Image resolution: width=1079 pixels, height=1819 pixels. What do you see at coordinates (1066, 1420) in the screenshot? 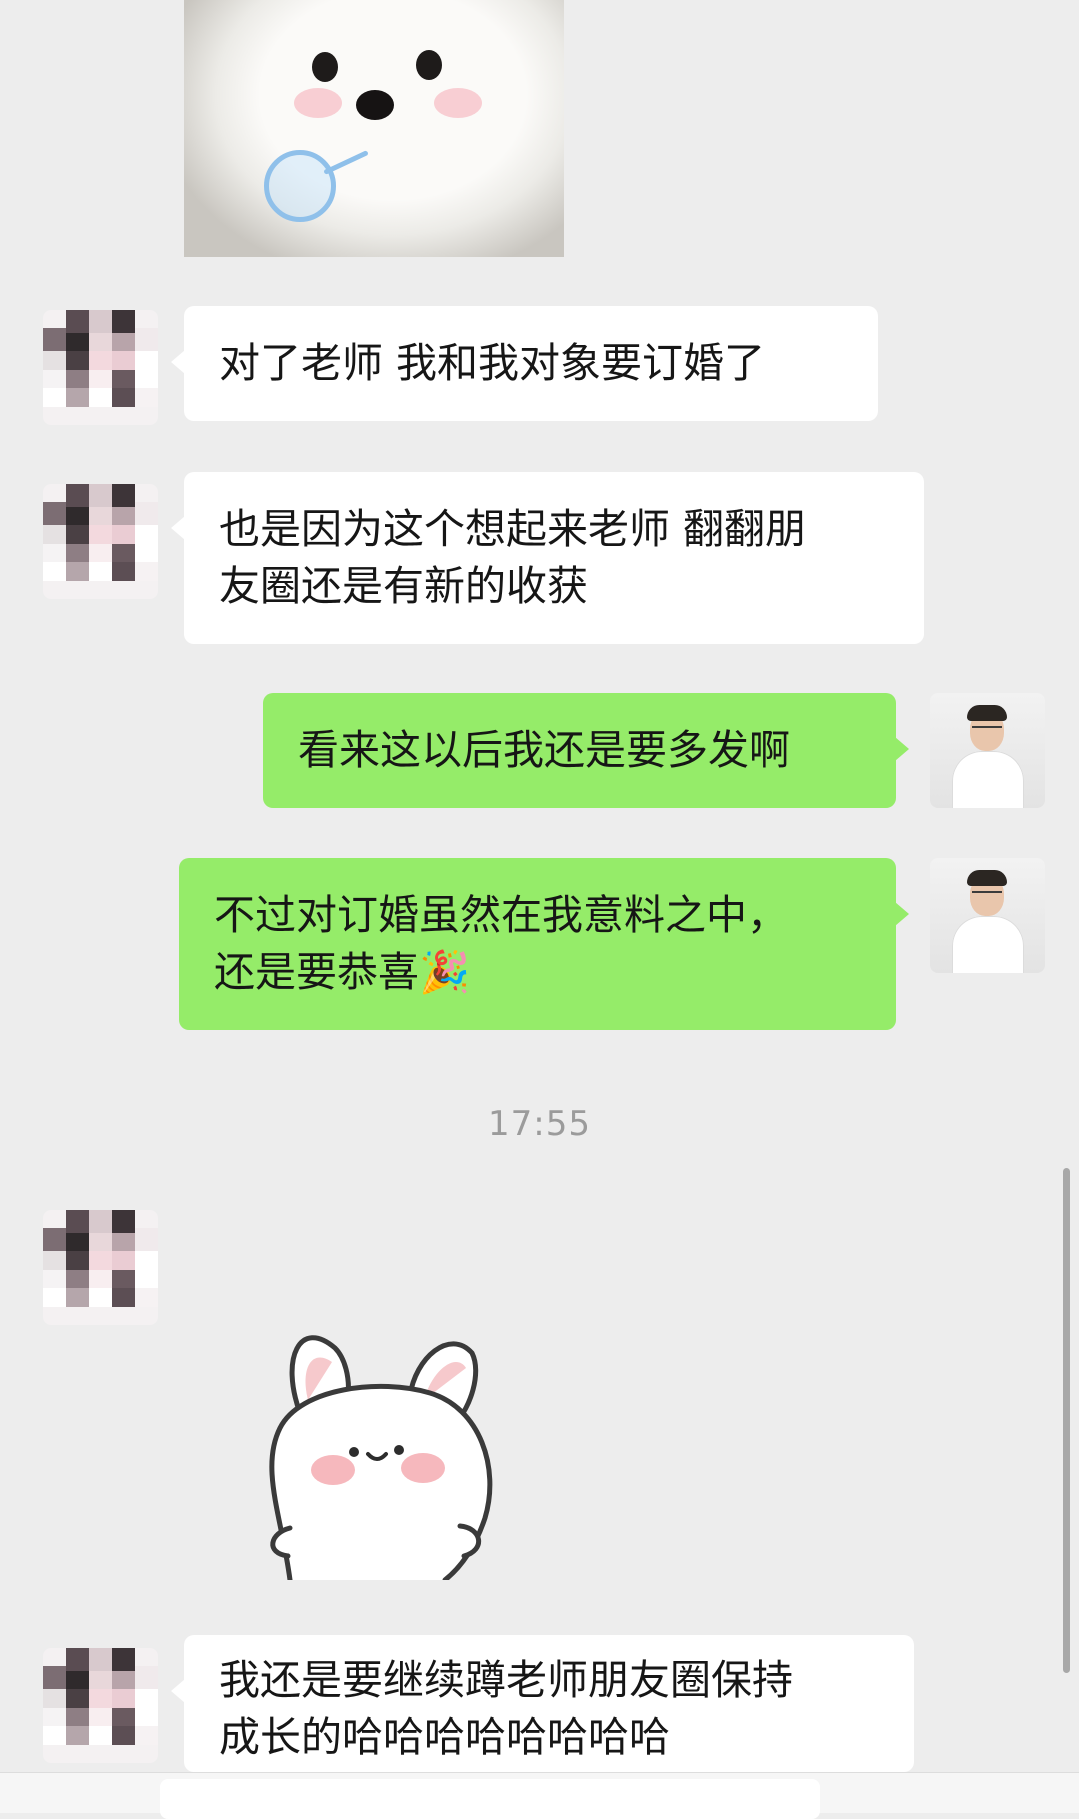
I see `scrollbar` at bounding box center [1066, 1420].